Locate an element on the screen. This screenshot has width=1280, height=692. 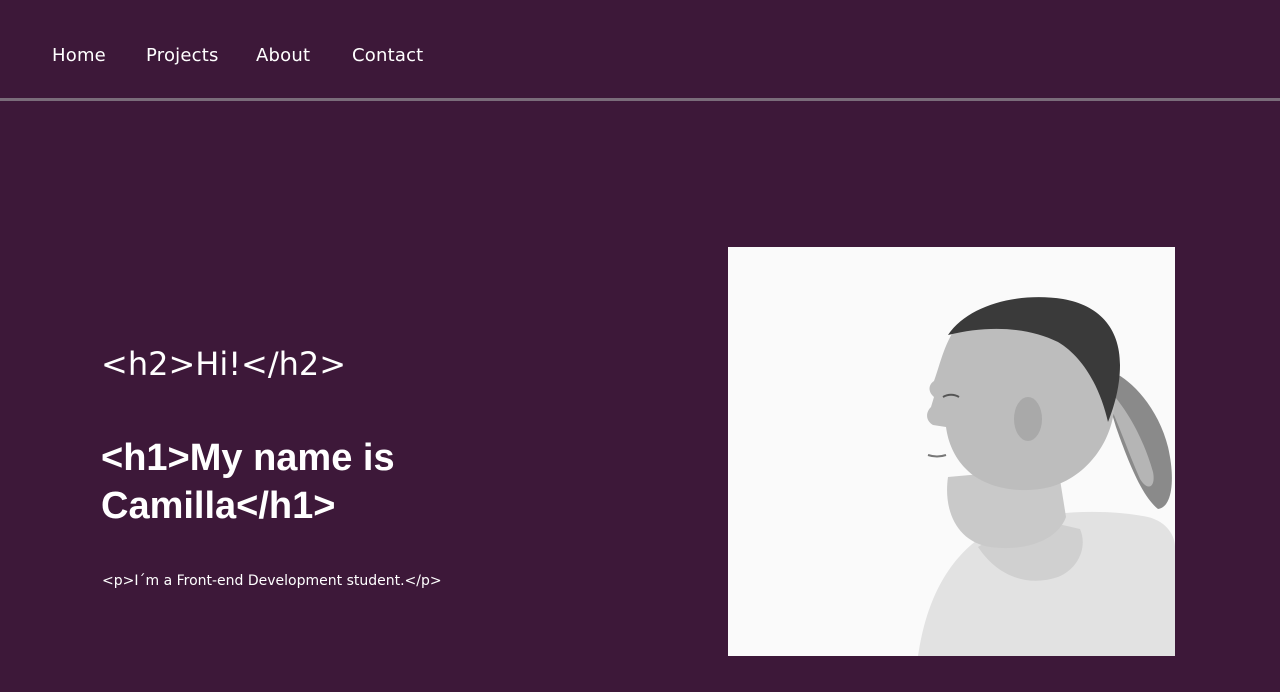
hero-title: <h1>My name is Camilla</h1> is located at coordinates (248, 482).